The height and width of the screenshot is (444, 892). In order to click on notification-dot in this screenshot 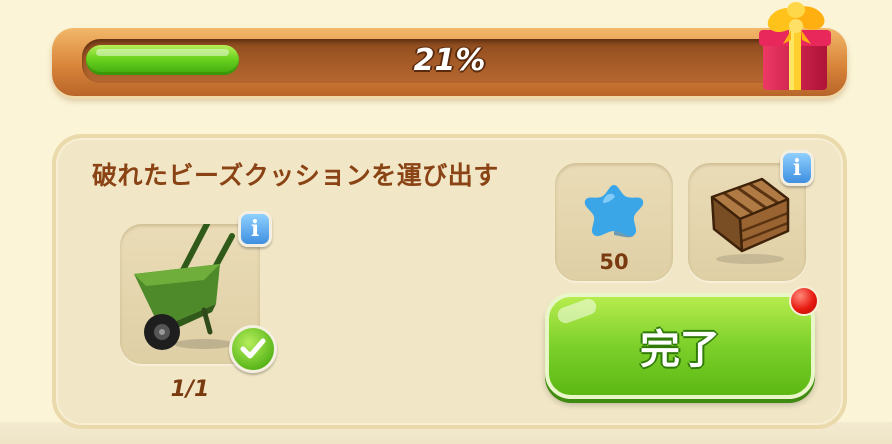, I will do `click(804, 301)`.